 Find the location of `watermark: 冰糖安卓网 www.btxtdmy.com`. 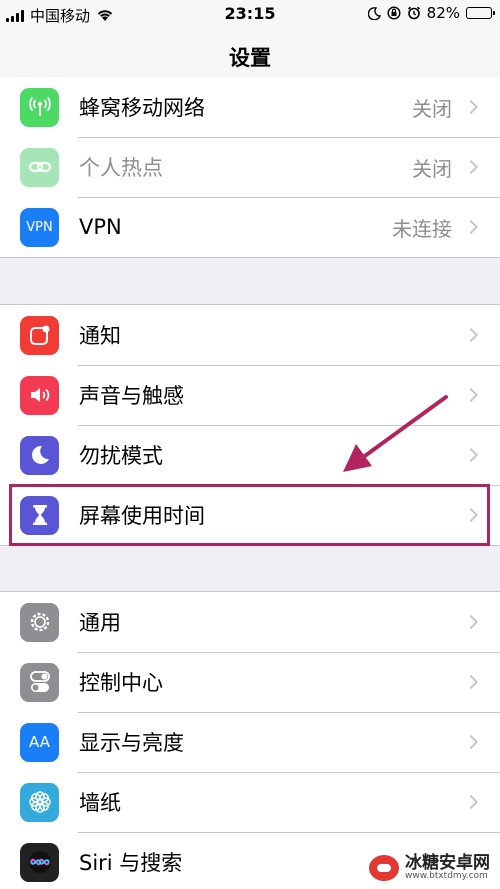

watermark: 冰糖安卓网 www.btxtdmy.com is located at coordinates (429, 868).